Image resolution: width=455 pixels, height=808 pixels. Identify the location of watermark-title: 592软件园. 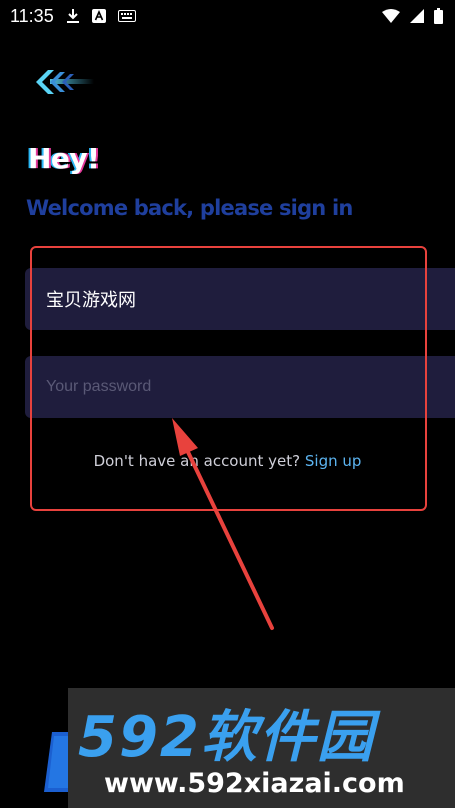
(226, 737).